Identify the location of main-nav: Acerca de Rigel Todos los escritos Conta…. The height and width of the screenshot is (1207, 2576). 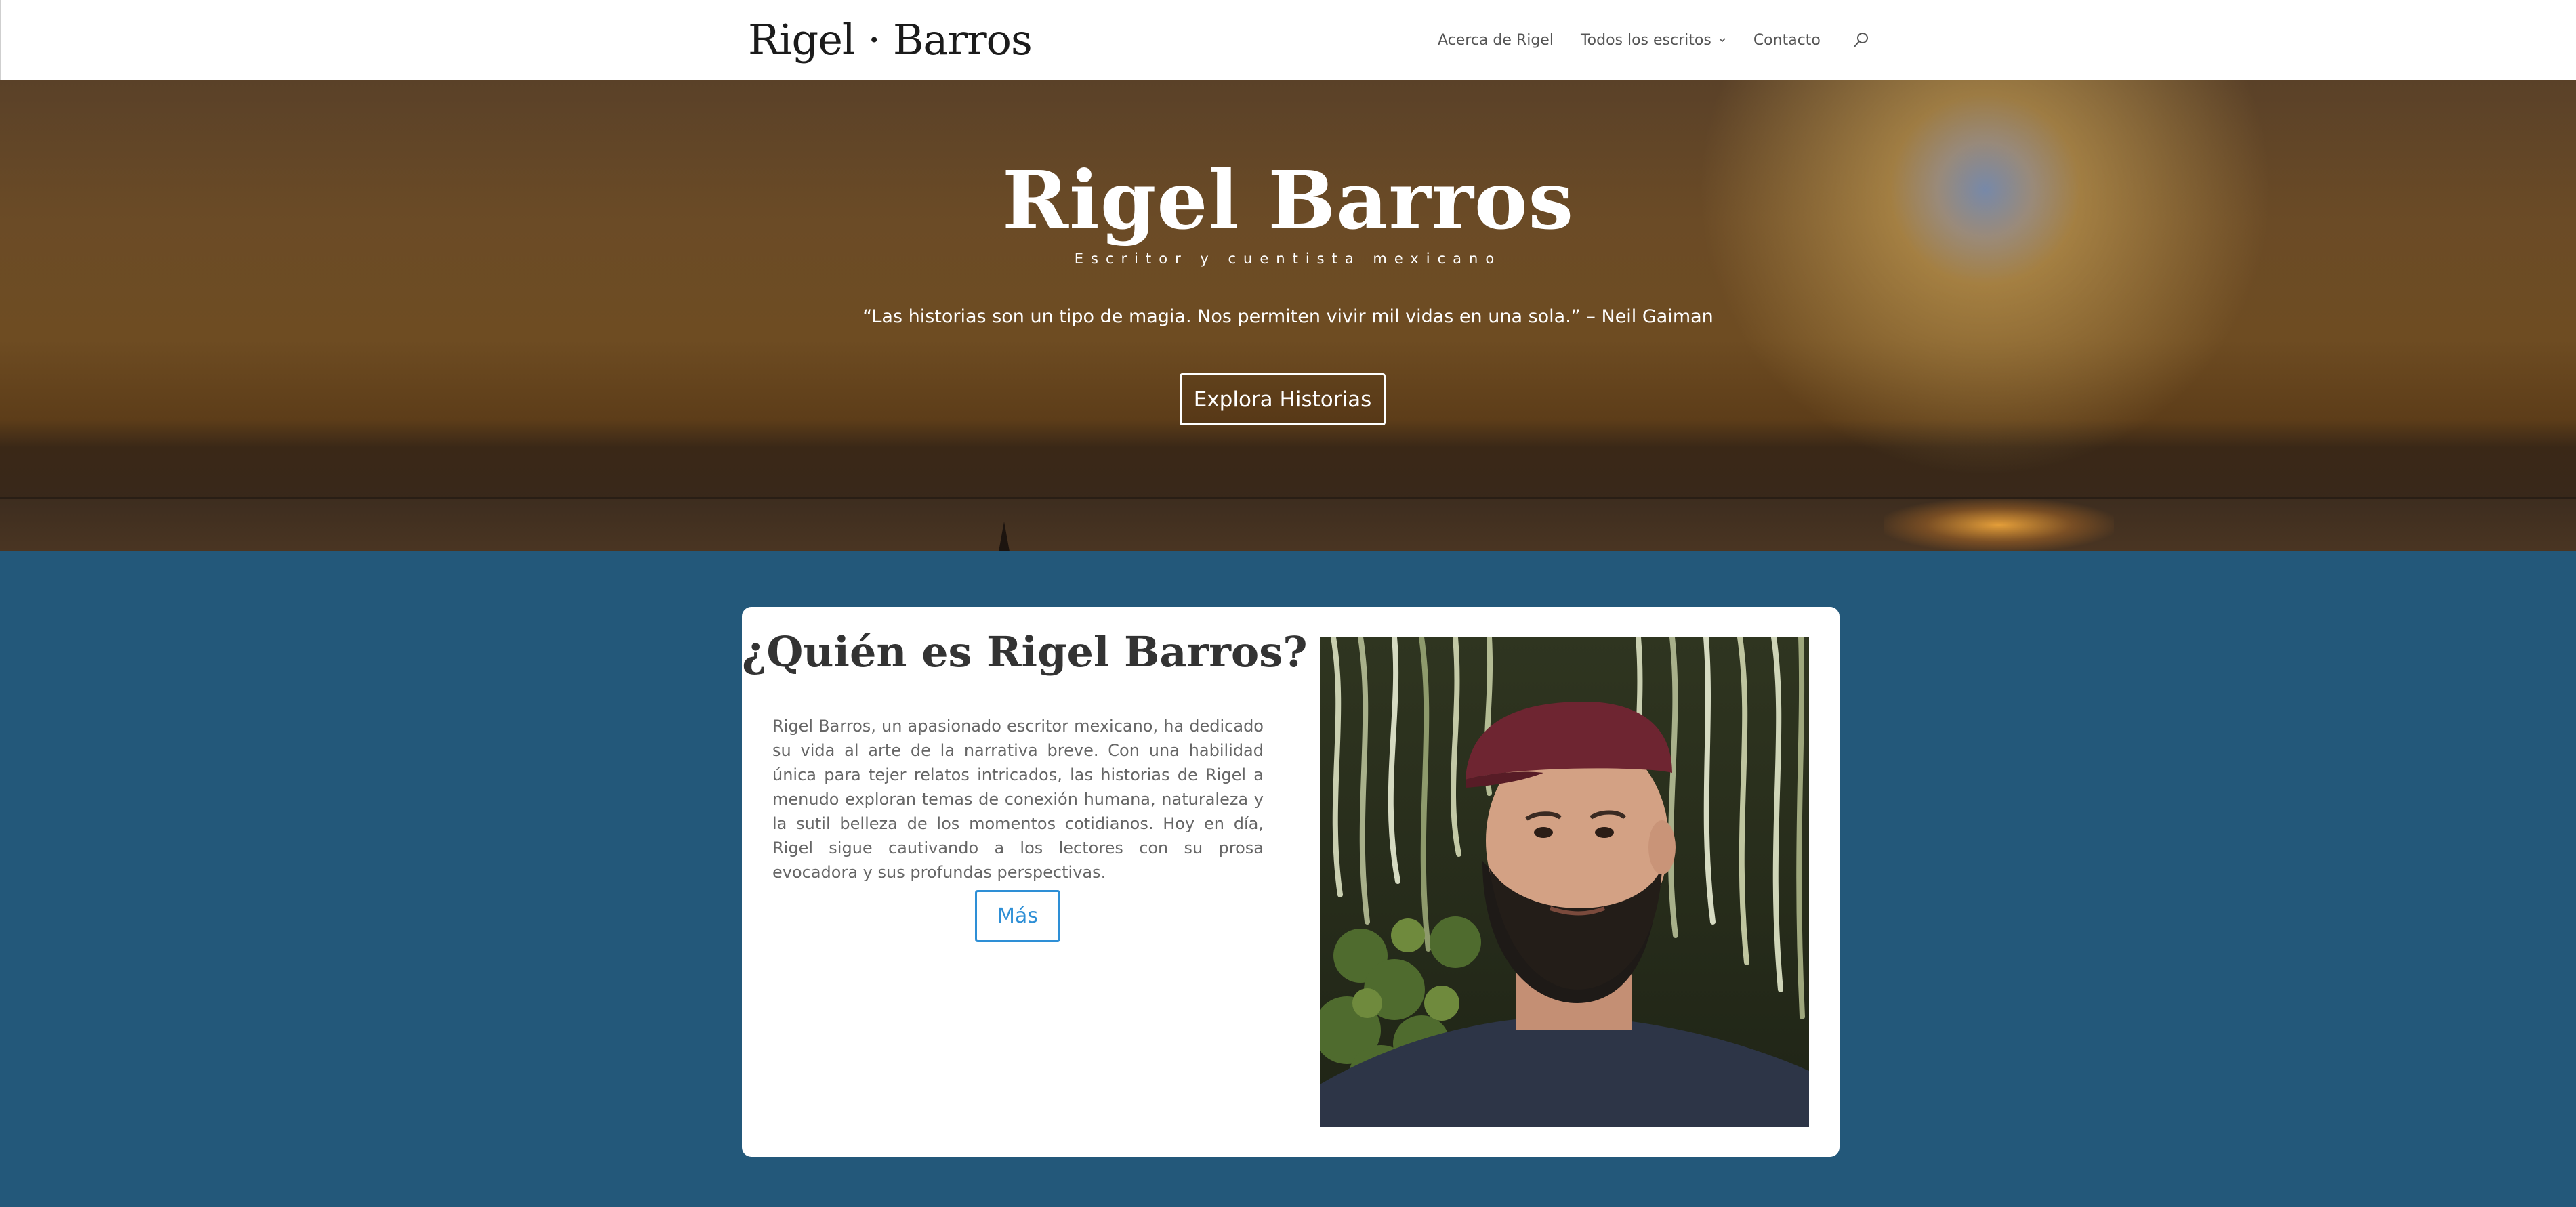
(1654, 40).